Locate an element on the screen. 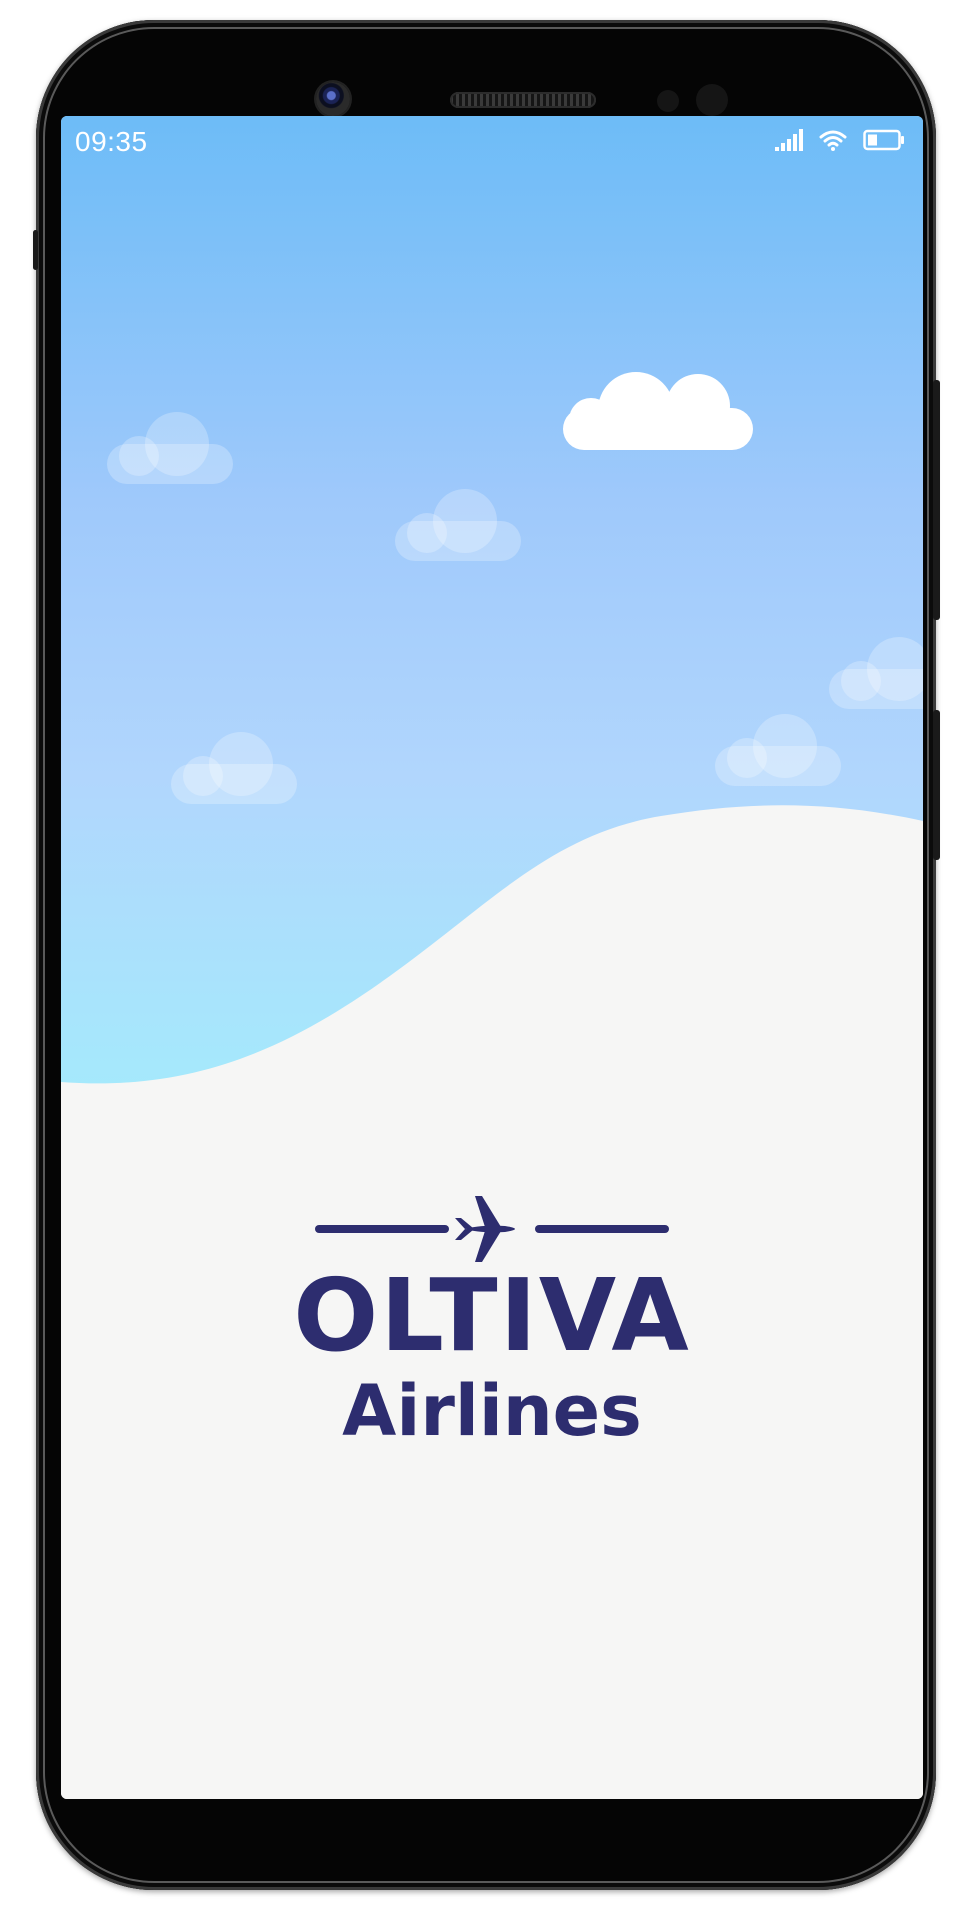  side-button is located at coordinates (35, 250).